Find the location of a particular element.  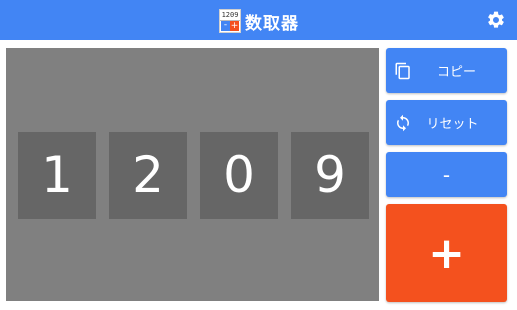

copy-button: コピー is located at coordinates (446, 70).